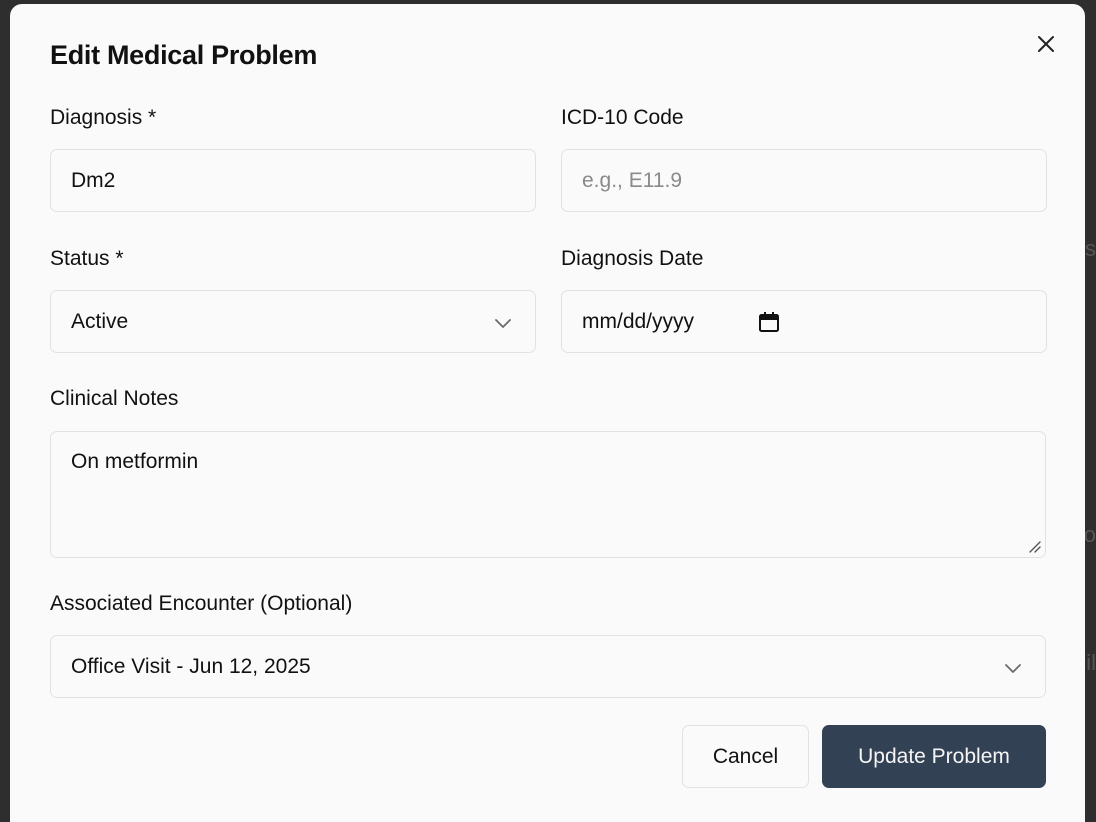 Image resolution: width=1096 pixels, height=822 pixels. I want to click on close-button, so click(1046, 44).